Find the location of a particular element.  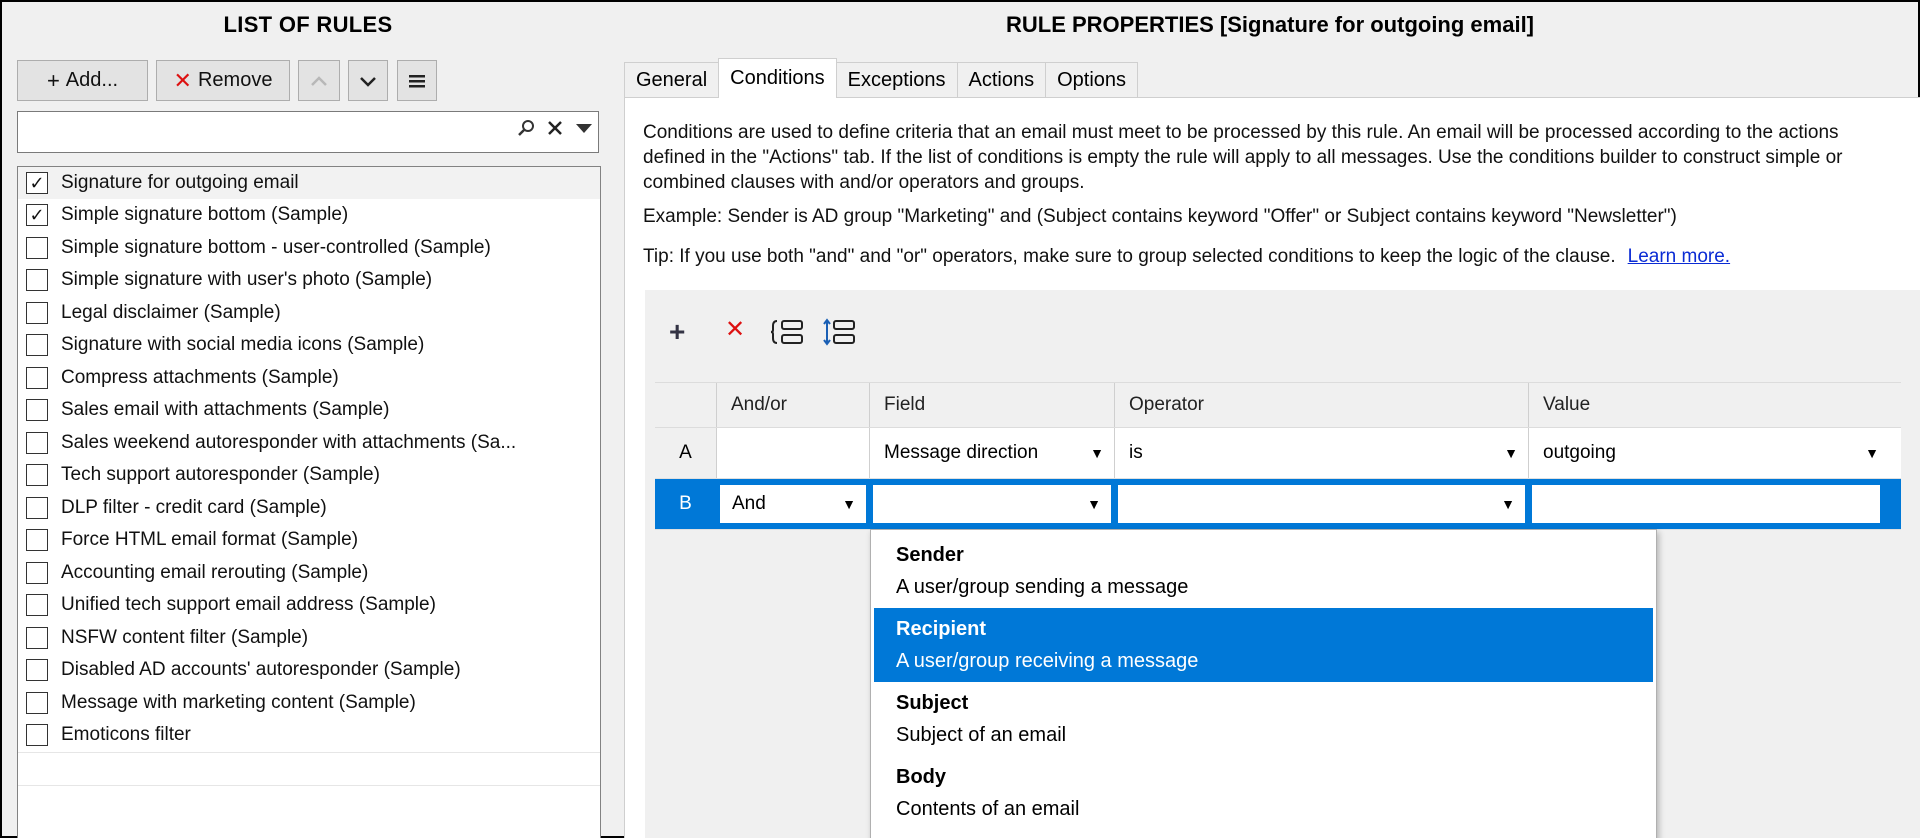

add-condition-icon: + is located at coordinates (677, 332).